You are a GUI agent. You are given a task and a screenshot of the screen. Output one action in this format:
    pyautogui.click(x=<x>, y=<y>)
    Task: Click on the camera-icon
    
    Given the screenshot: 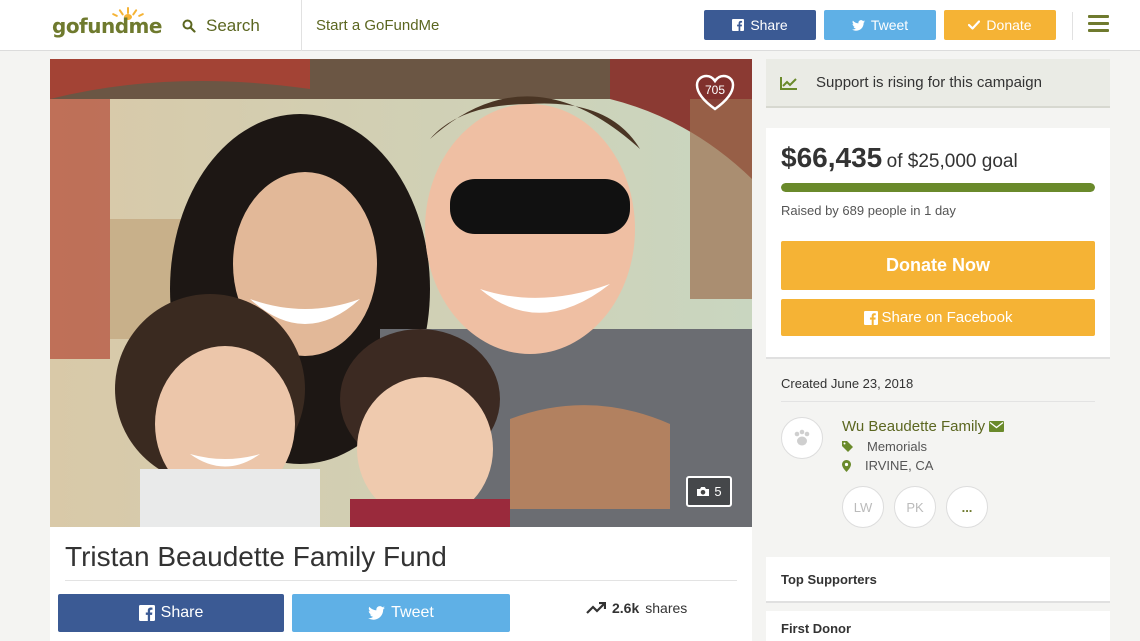 What is the action you would take?
    pyautogui.click(x=703, y=491)
    